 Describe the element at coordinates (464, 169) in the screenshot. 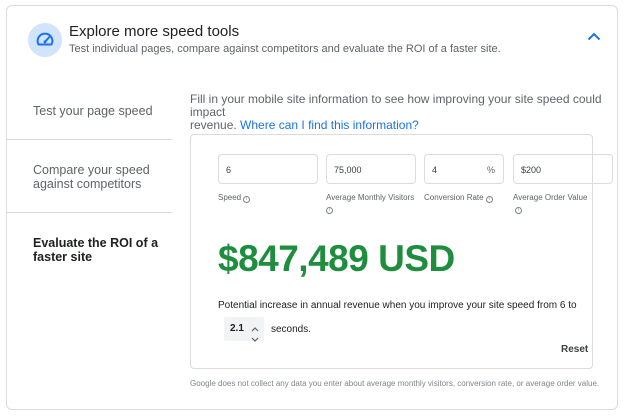

I see `conversion-rate-field: 4 %` at that location.